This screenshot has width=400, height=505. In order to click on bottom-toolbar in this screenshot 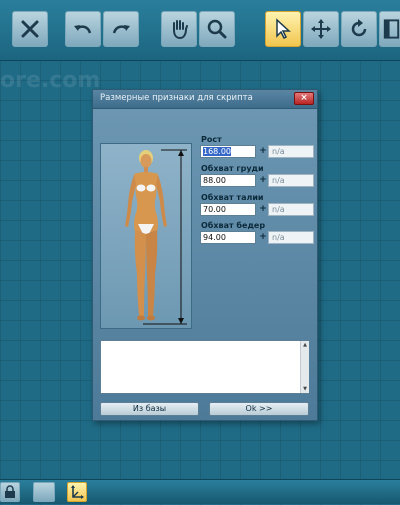, I will do `click(200, 491)`.